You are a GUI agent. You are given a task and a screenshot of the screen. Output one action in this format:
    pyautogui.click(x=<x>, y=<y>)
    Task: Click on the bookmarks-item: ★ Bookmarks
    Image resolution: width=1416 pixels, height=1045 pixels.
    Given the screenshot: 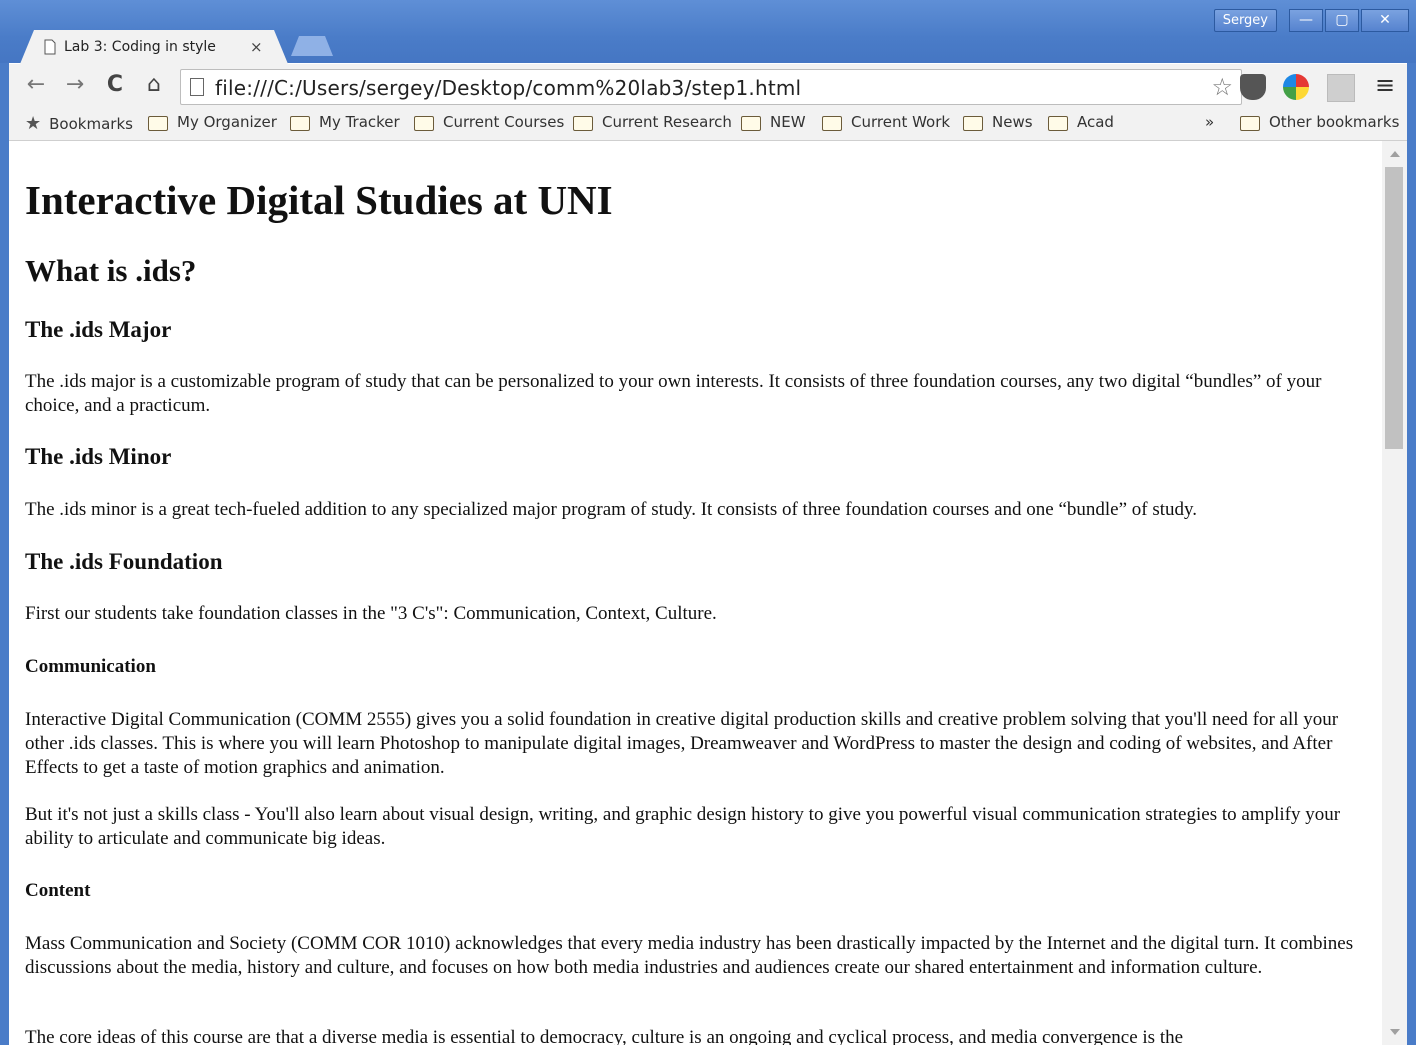 What is the action you would take?
    pyautogui.click(x=79, y=123)
    